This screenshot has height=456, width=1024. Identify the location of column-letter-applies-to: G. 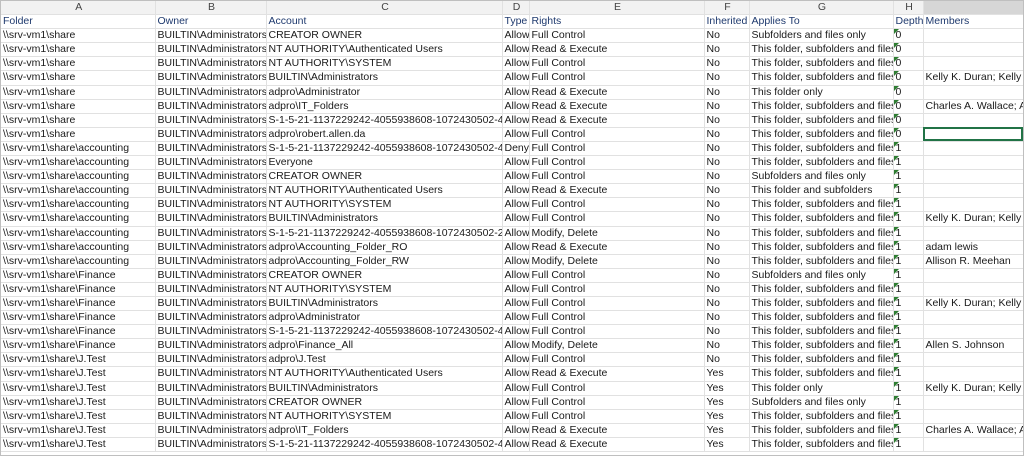
(821, 8).